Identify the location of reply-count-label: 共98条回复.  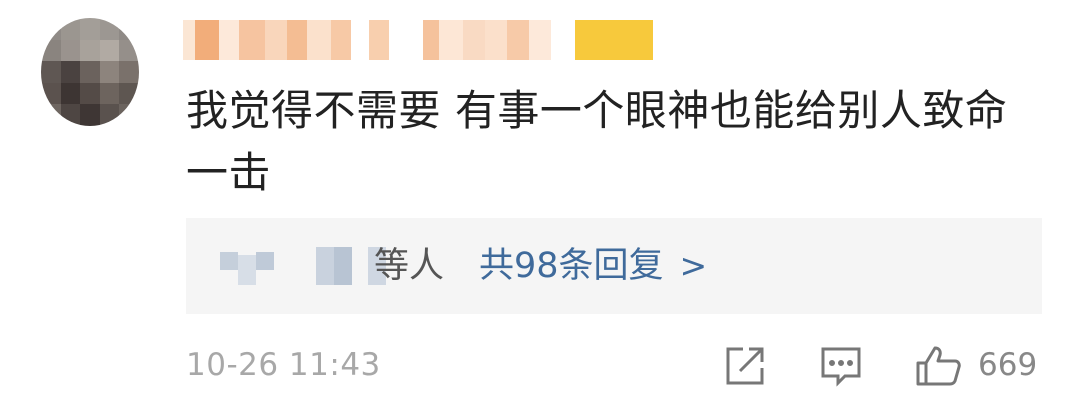
(571, 266).